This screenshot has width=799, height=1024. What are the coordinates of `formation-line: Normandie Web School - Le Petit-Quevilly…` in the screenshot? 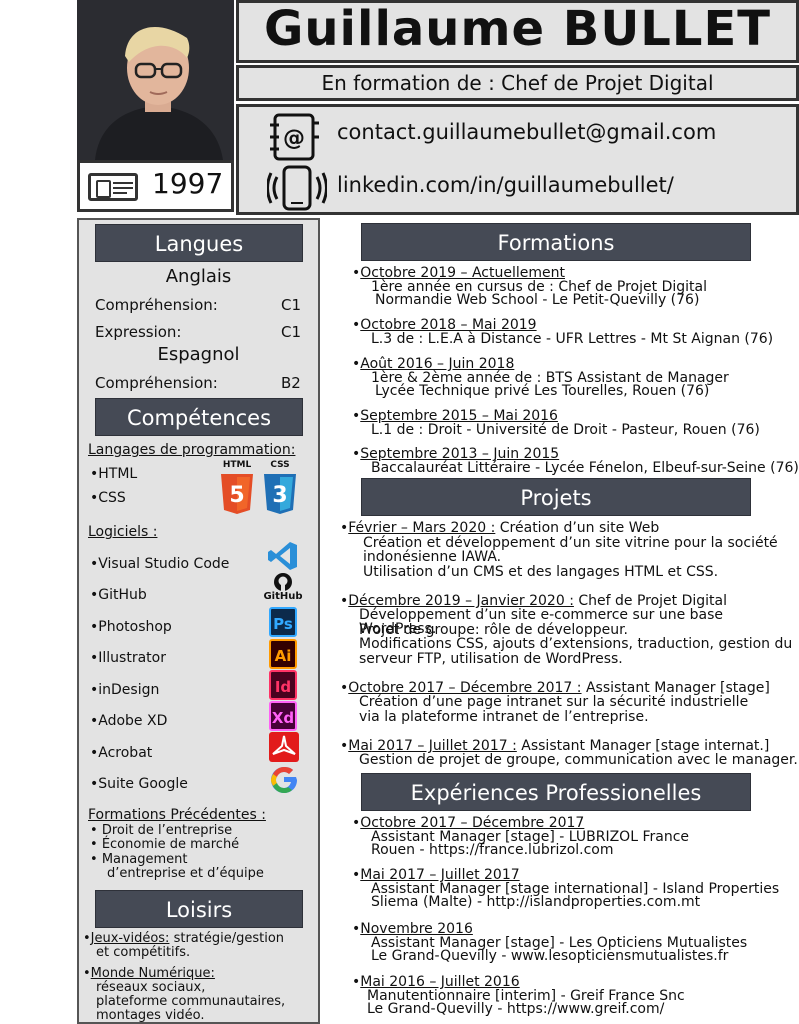 It's located at (537, 300).